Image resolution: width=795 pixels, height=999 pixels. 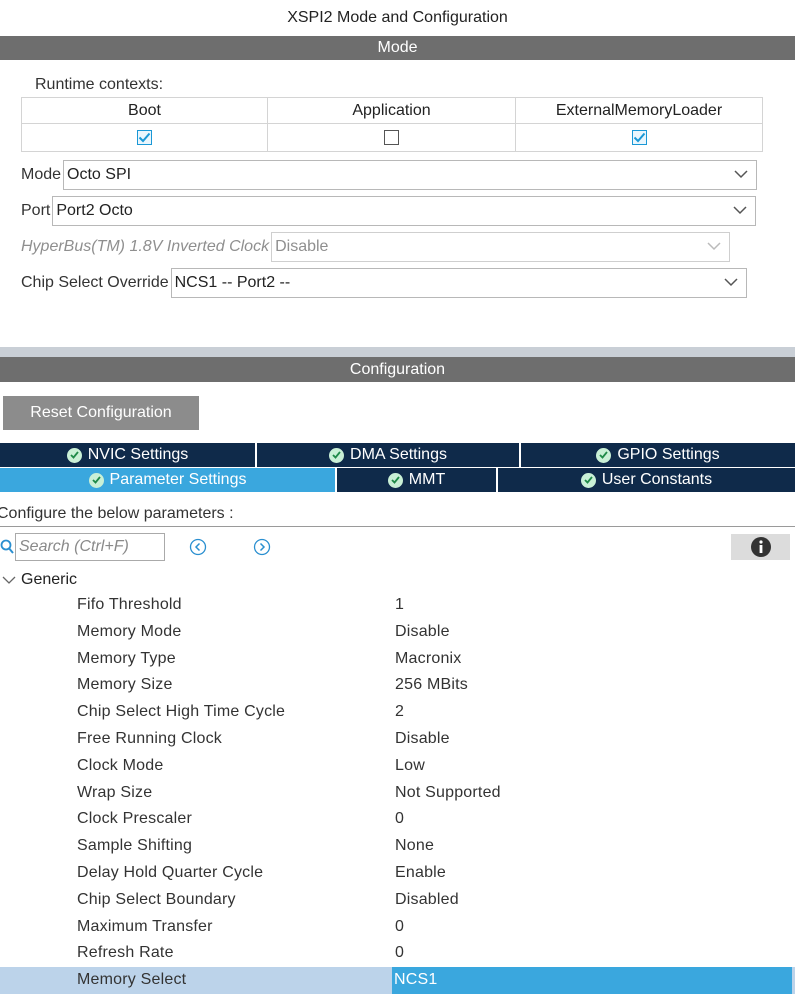 What do you see at coordinates (99, 84) in the screenshot?
I see `runtime-contexts-label: Runtime contexts:` at bounding box center [99, 84].